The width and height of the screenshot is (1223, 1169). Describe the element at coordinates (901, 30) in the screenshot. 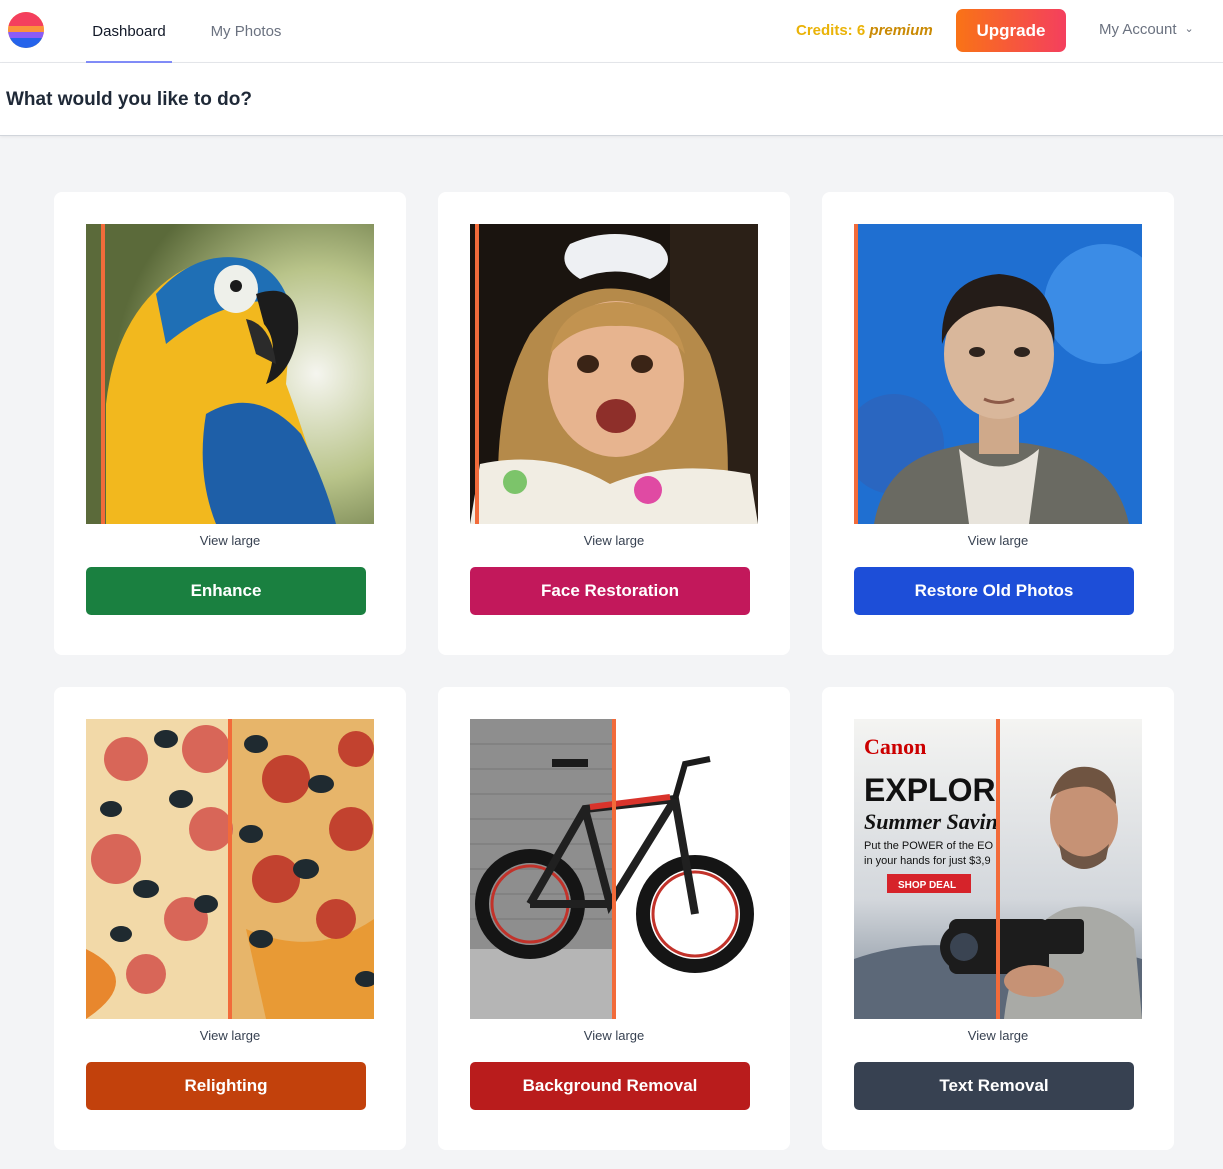

I see `credits-plan: premium` at that location.